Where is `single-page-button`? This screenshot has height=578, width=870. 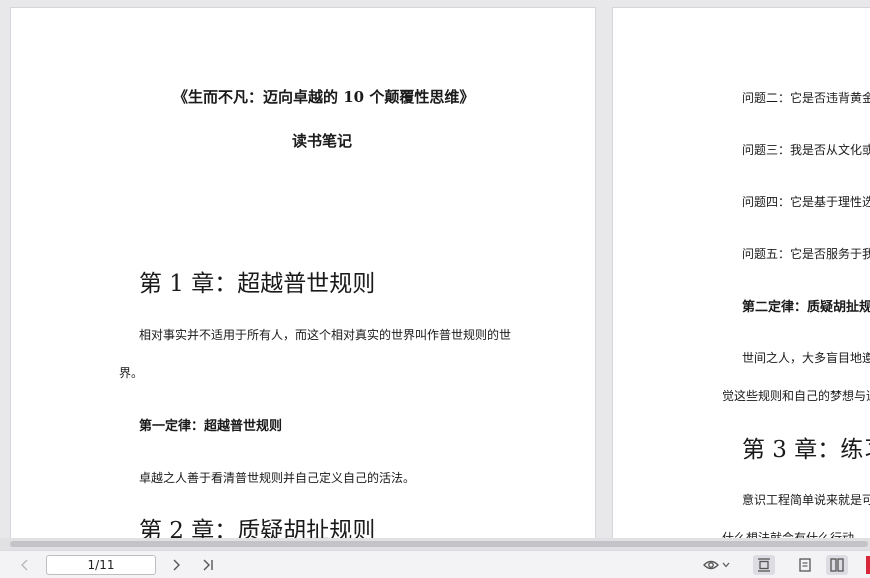
single-page-button is located at coordinates (805, 565).